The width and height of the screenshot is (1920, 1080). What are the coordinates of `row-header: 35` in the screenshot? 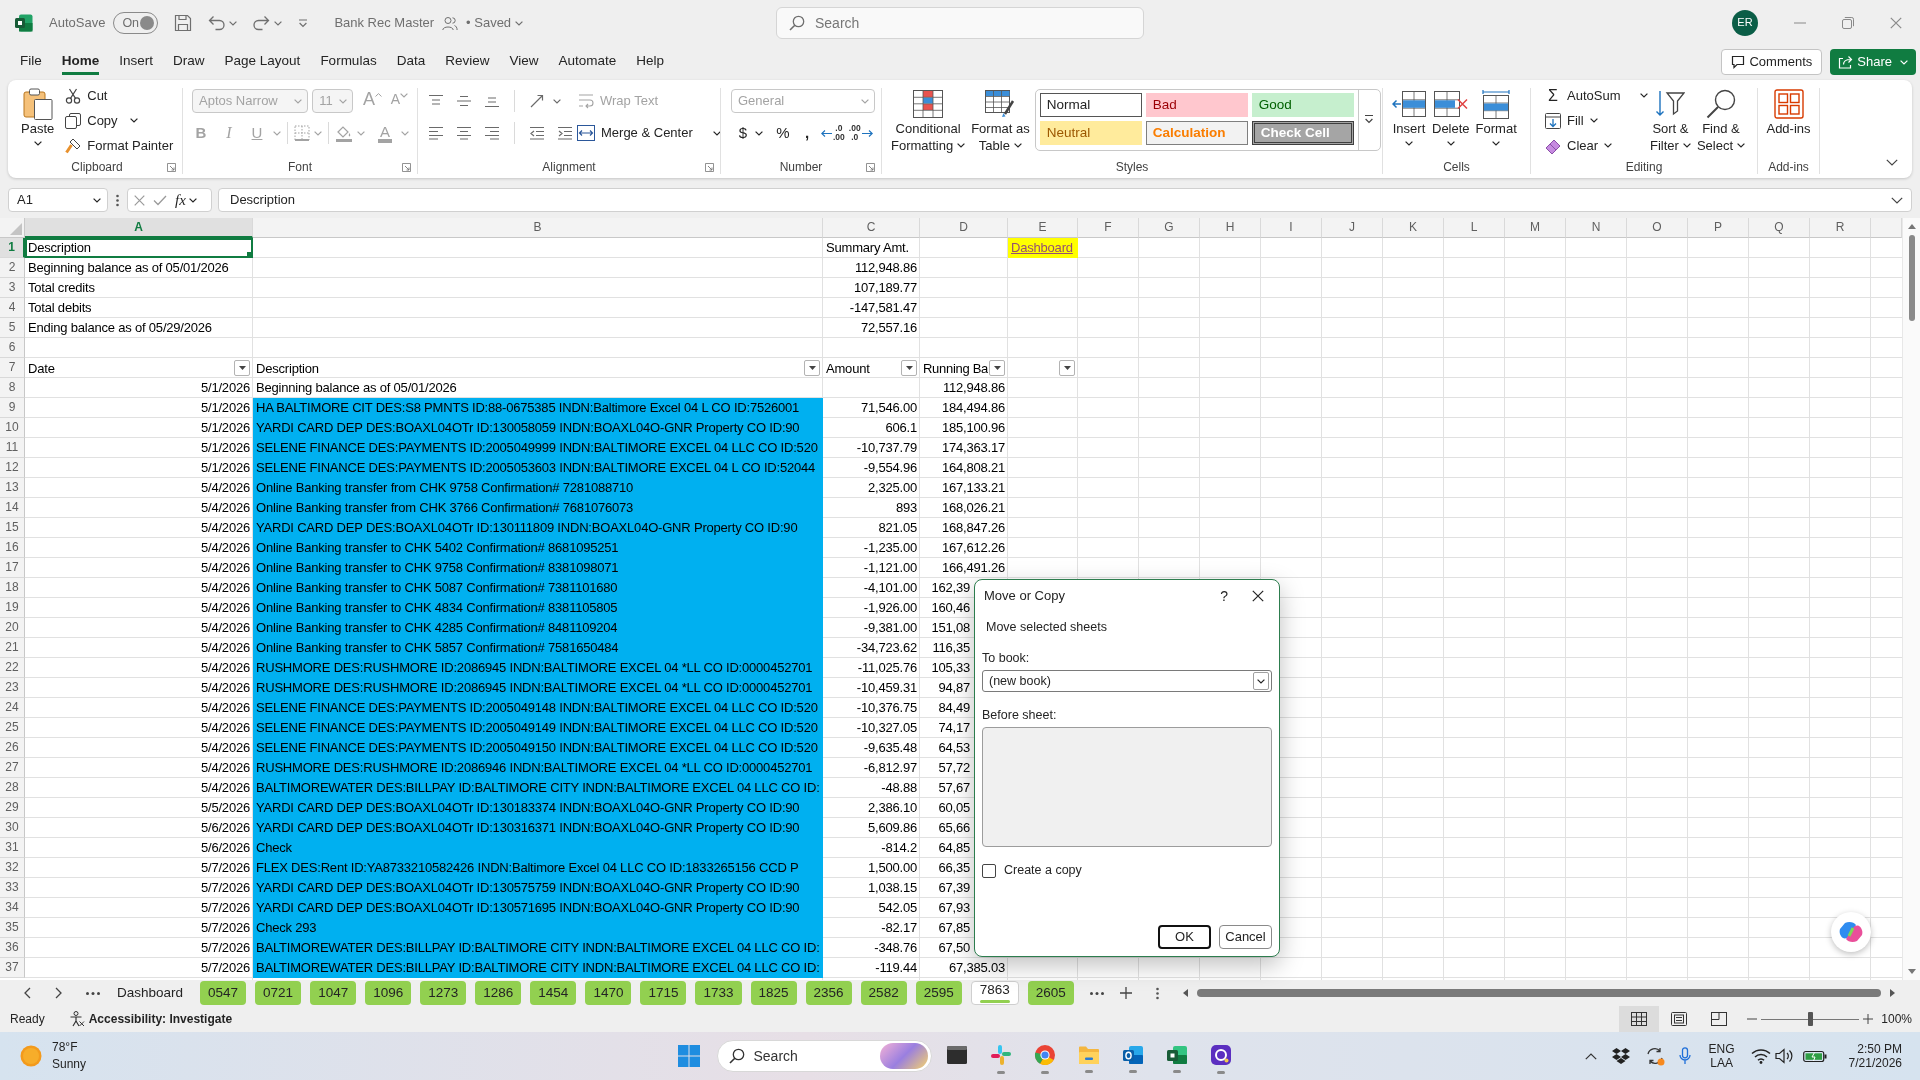 It's located at (12, 928).